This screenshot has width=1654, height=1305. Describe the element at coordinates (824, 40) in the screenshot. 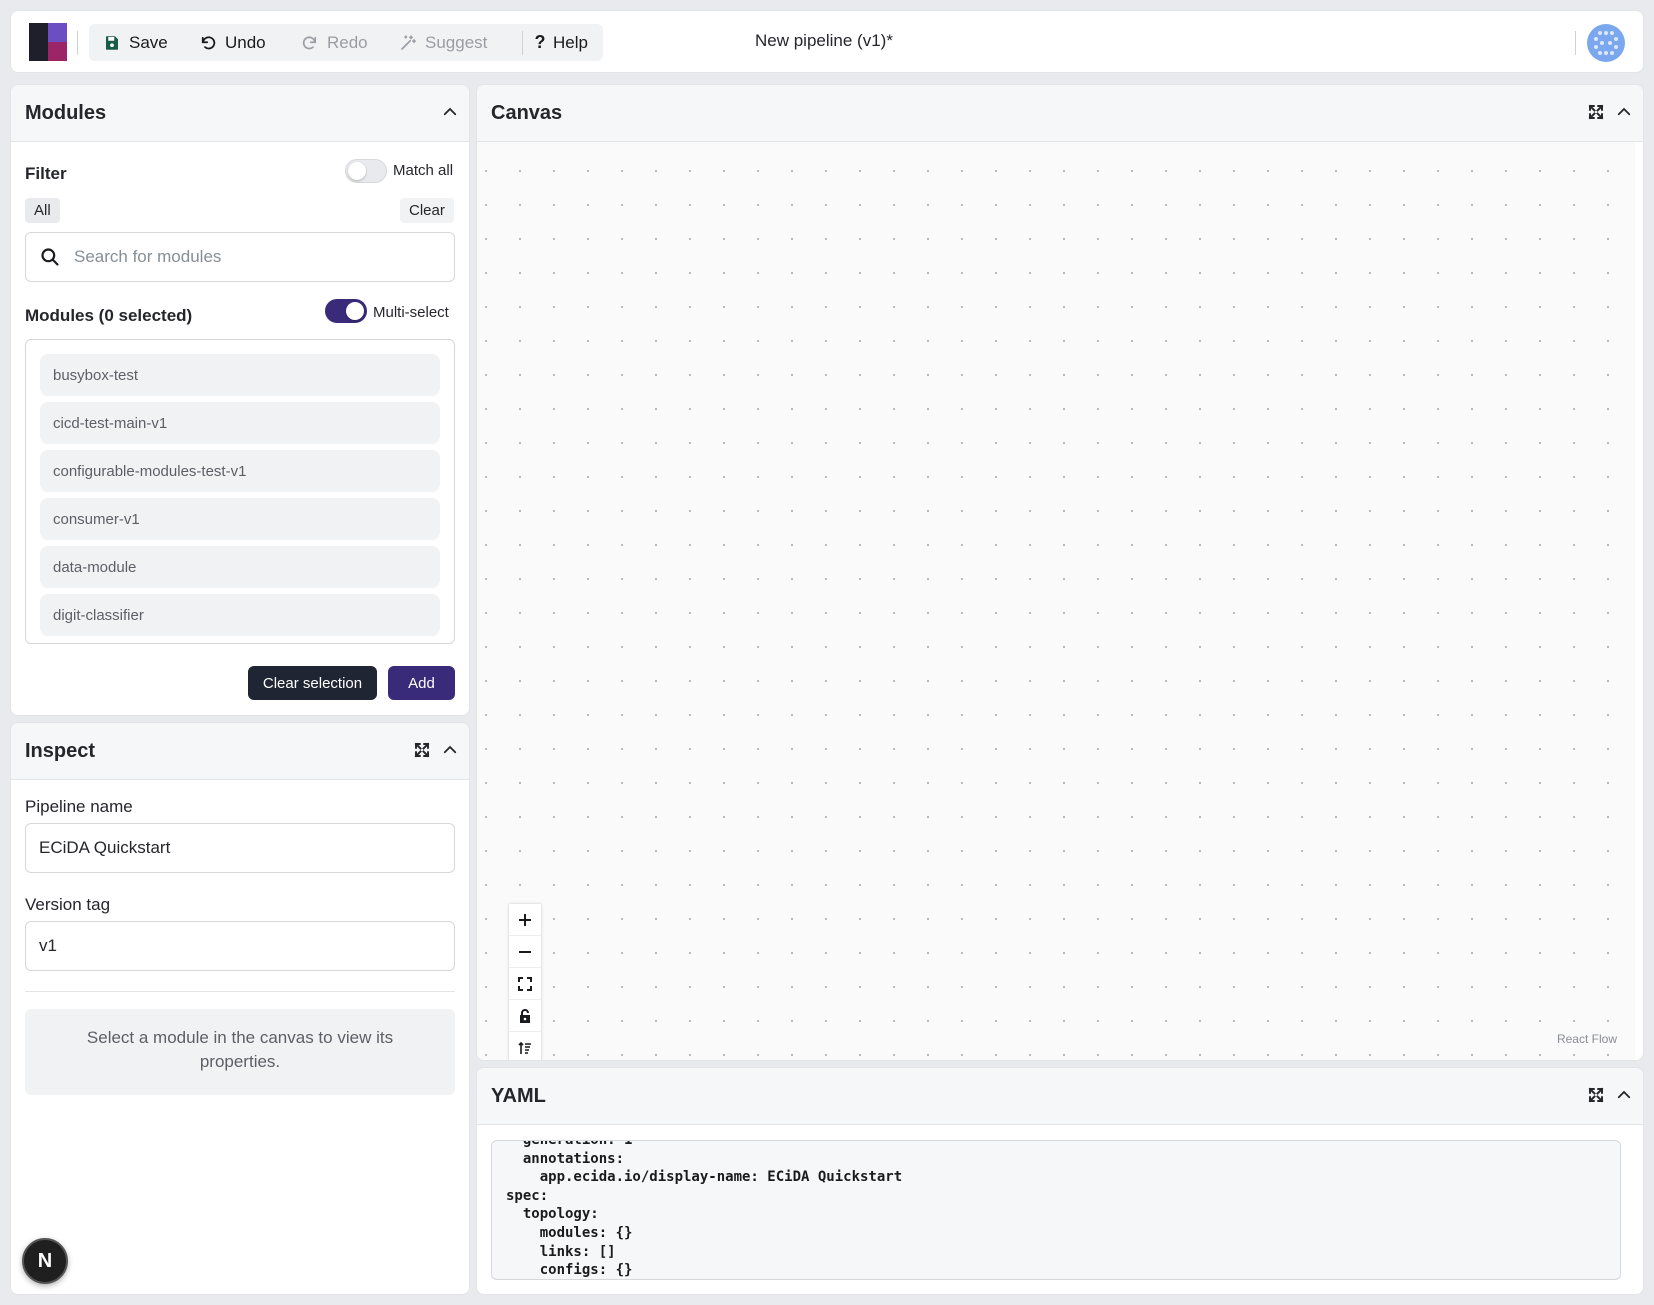

I see `pipeline-title: New pipeline (v1)*` at that location.